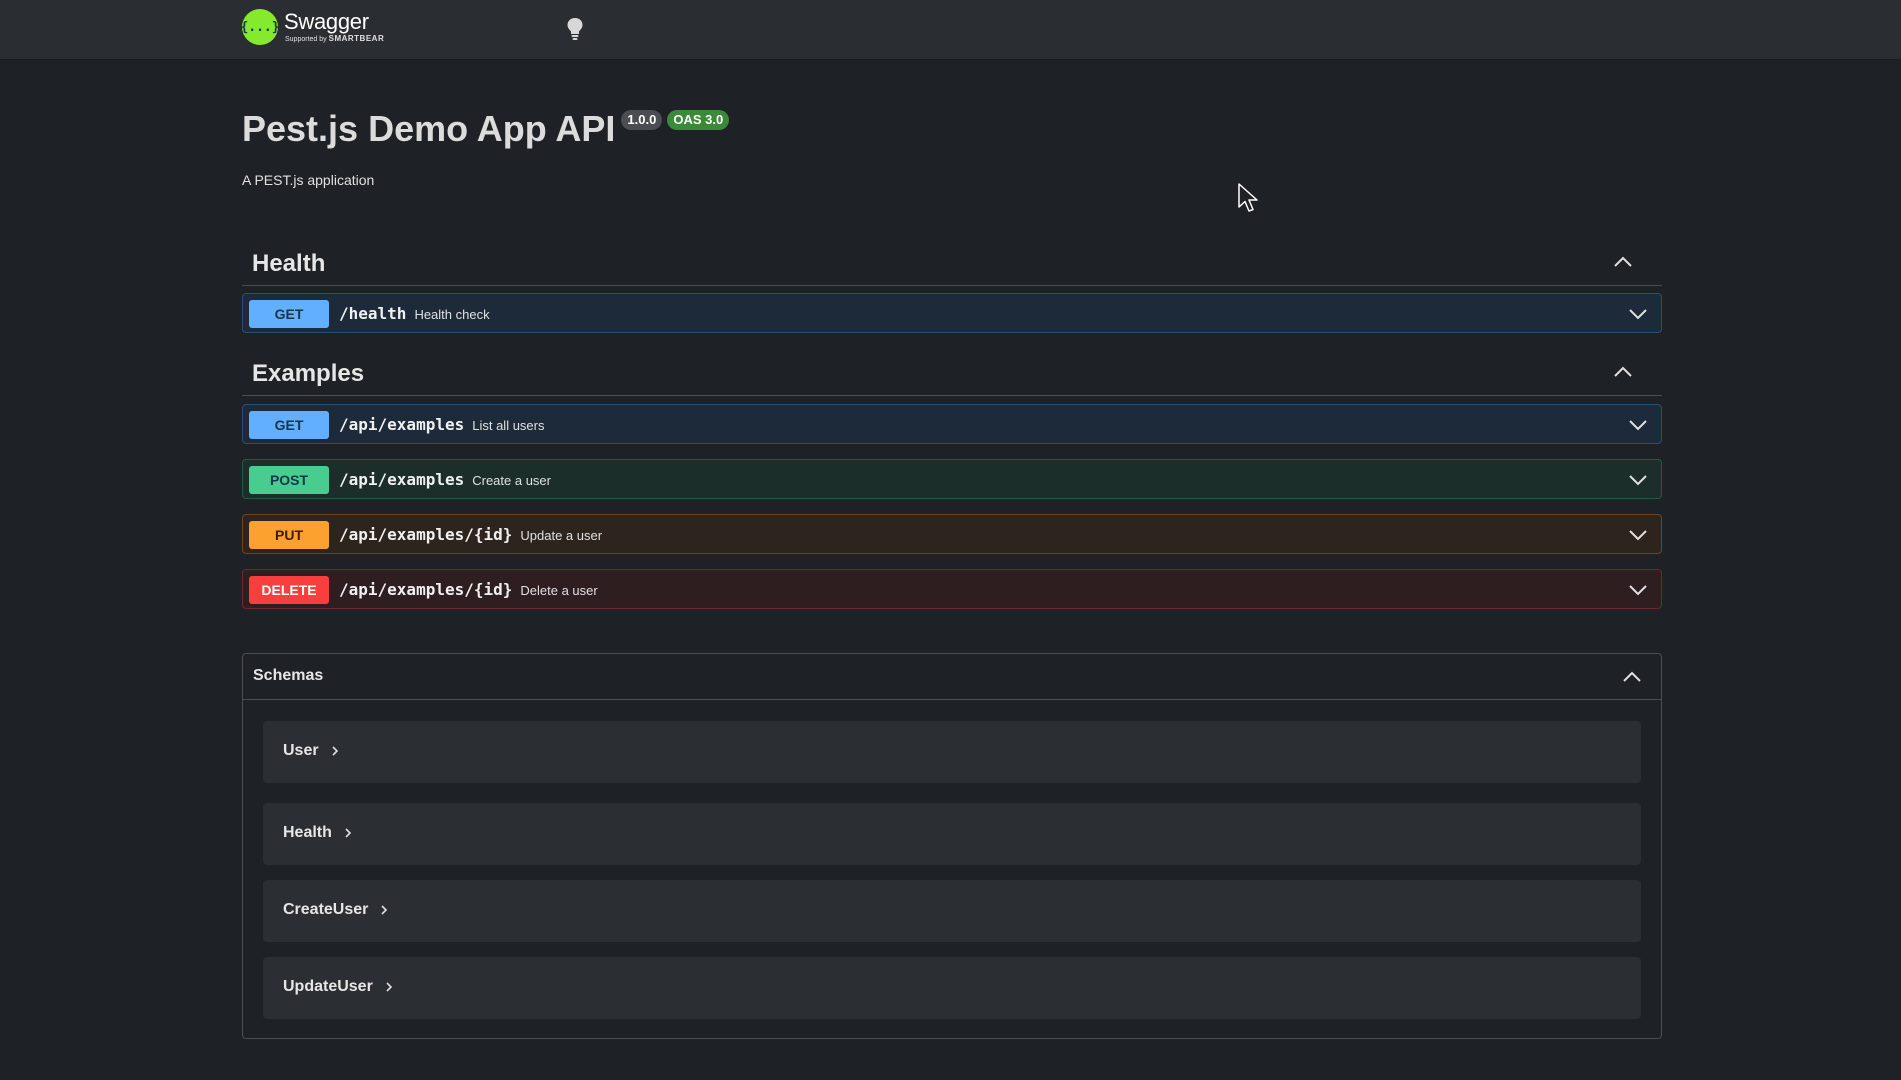 The height and width of the screenshot is (1080, 1901). I want to click on schema-createuser: CreateUser, so click(952, 911).